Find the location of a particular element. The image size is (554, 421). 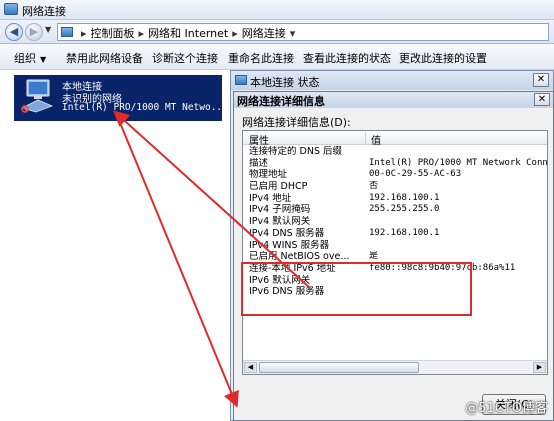

table-row: 连接特定的 DNS 后缀 is located at coordinates (395, 152).